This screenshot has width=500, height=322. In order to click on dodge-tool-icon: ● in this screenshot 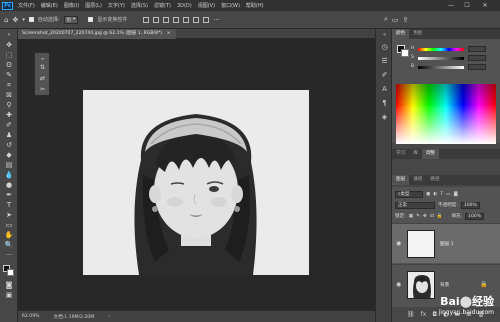, I will do `click(9, 185)`.